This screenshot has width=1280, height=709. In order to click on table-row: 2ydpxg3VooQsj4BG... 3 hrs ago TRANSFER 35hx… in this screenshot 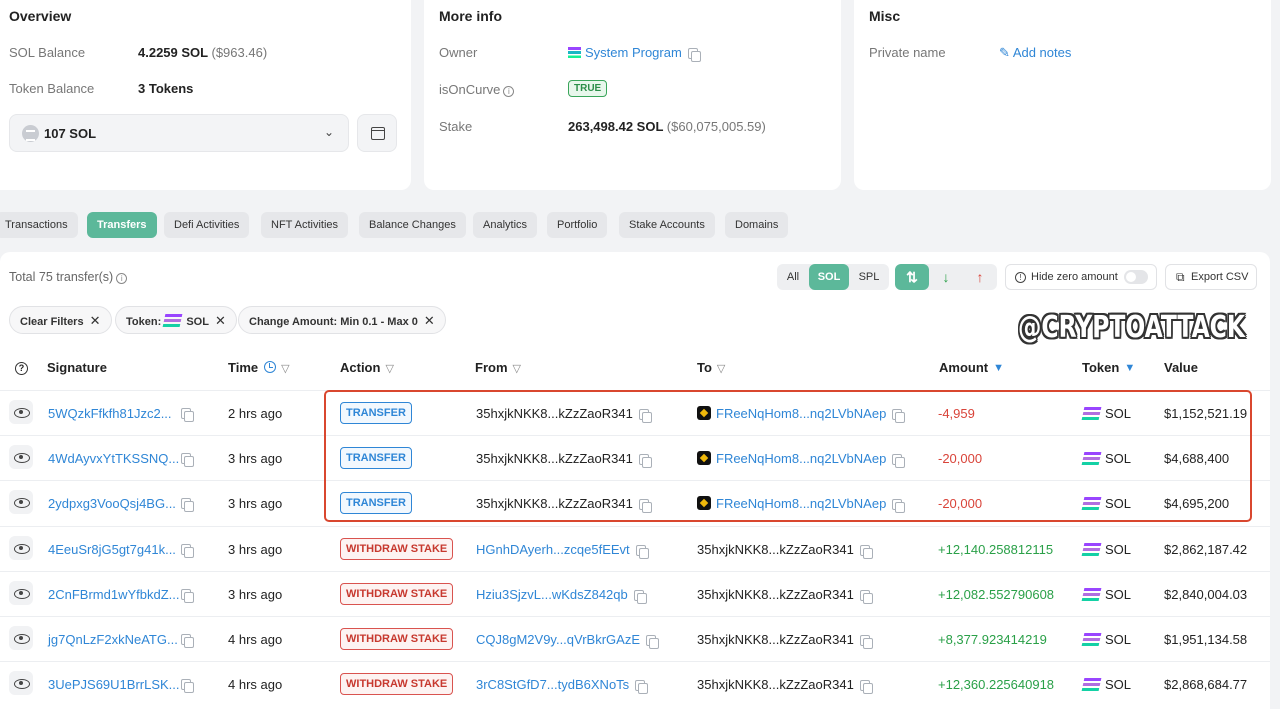, I will do `click(635, 502)`.